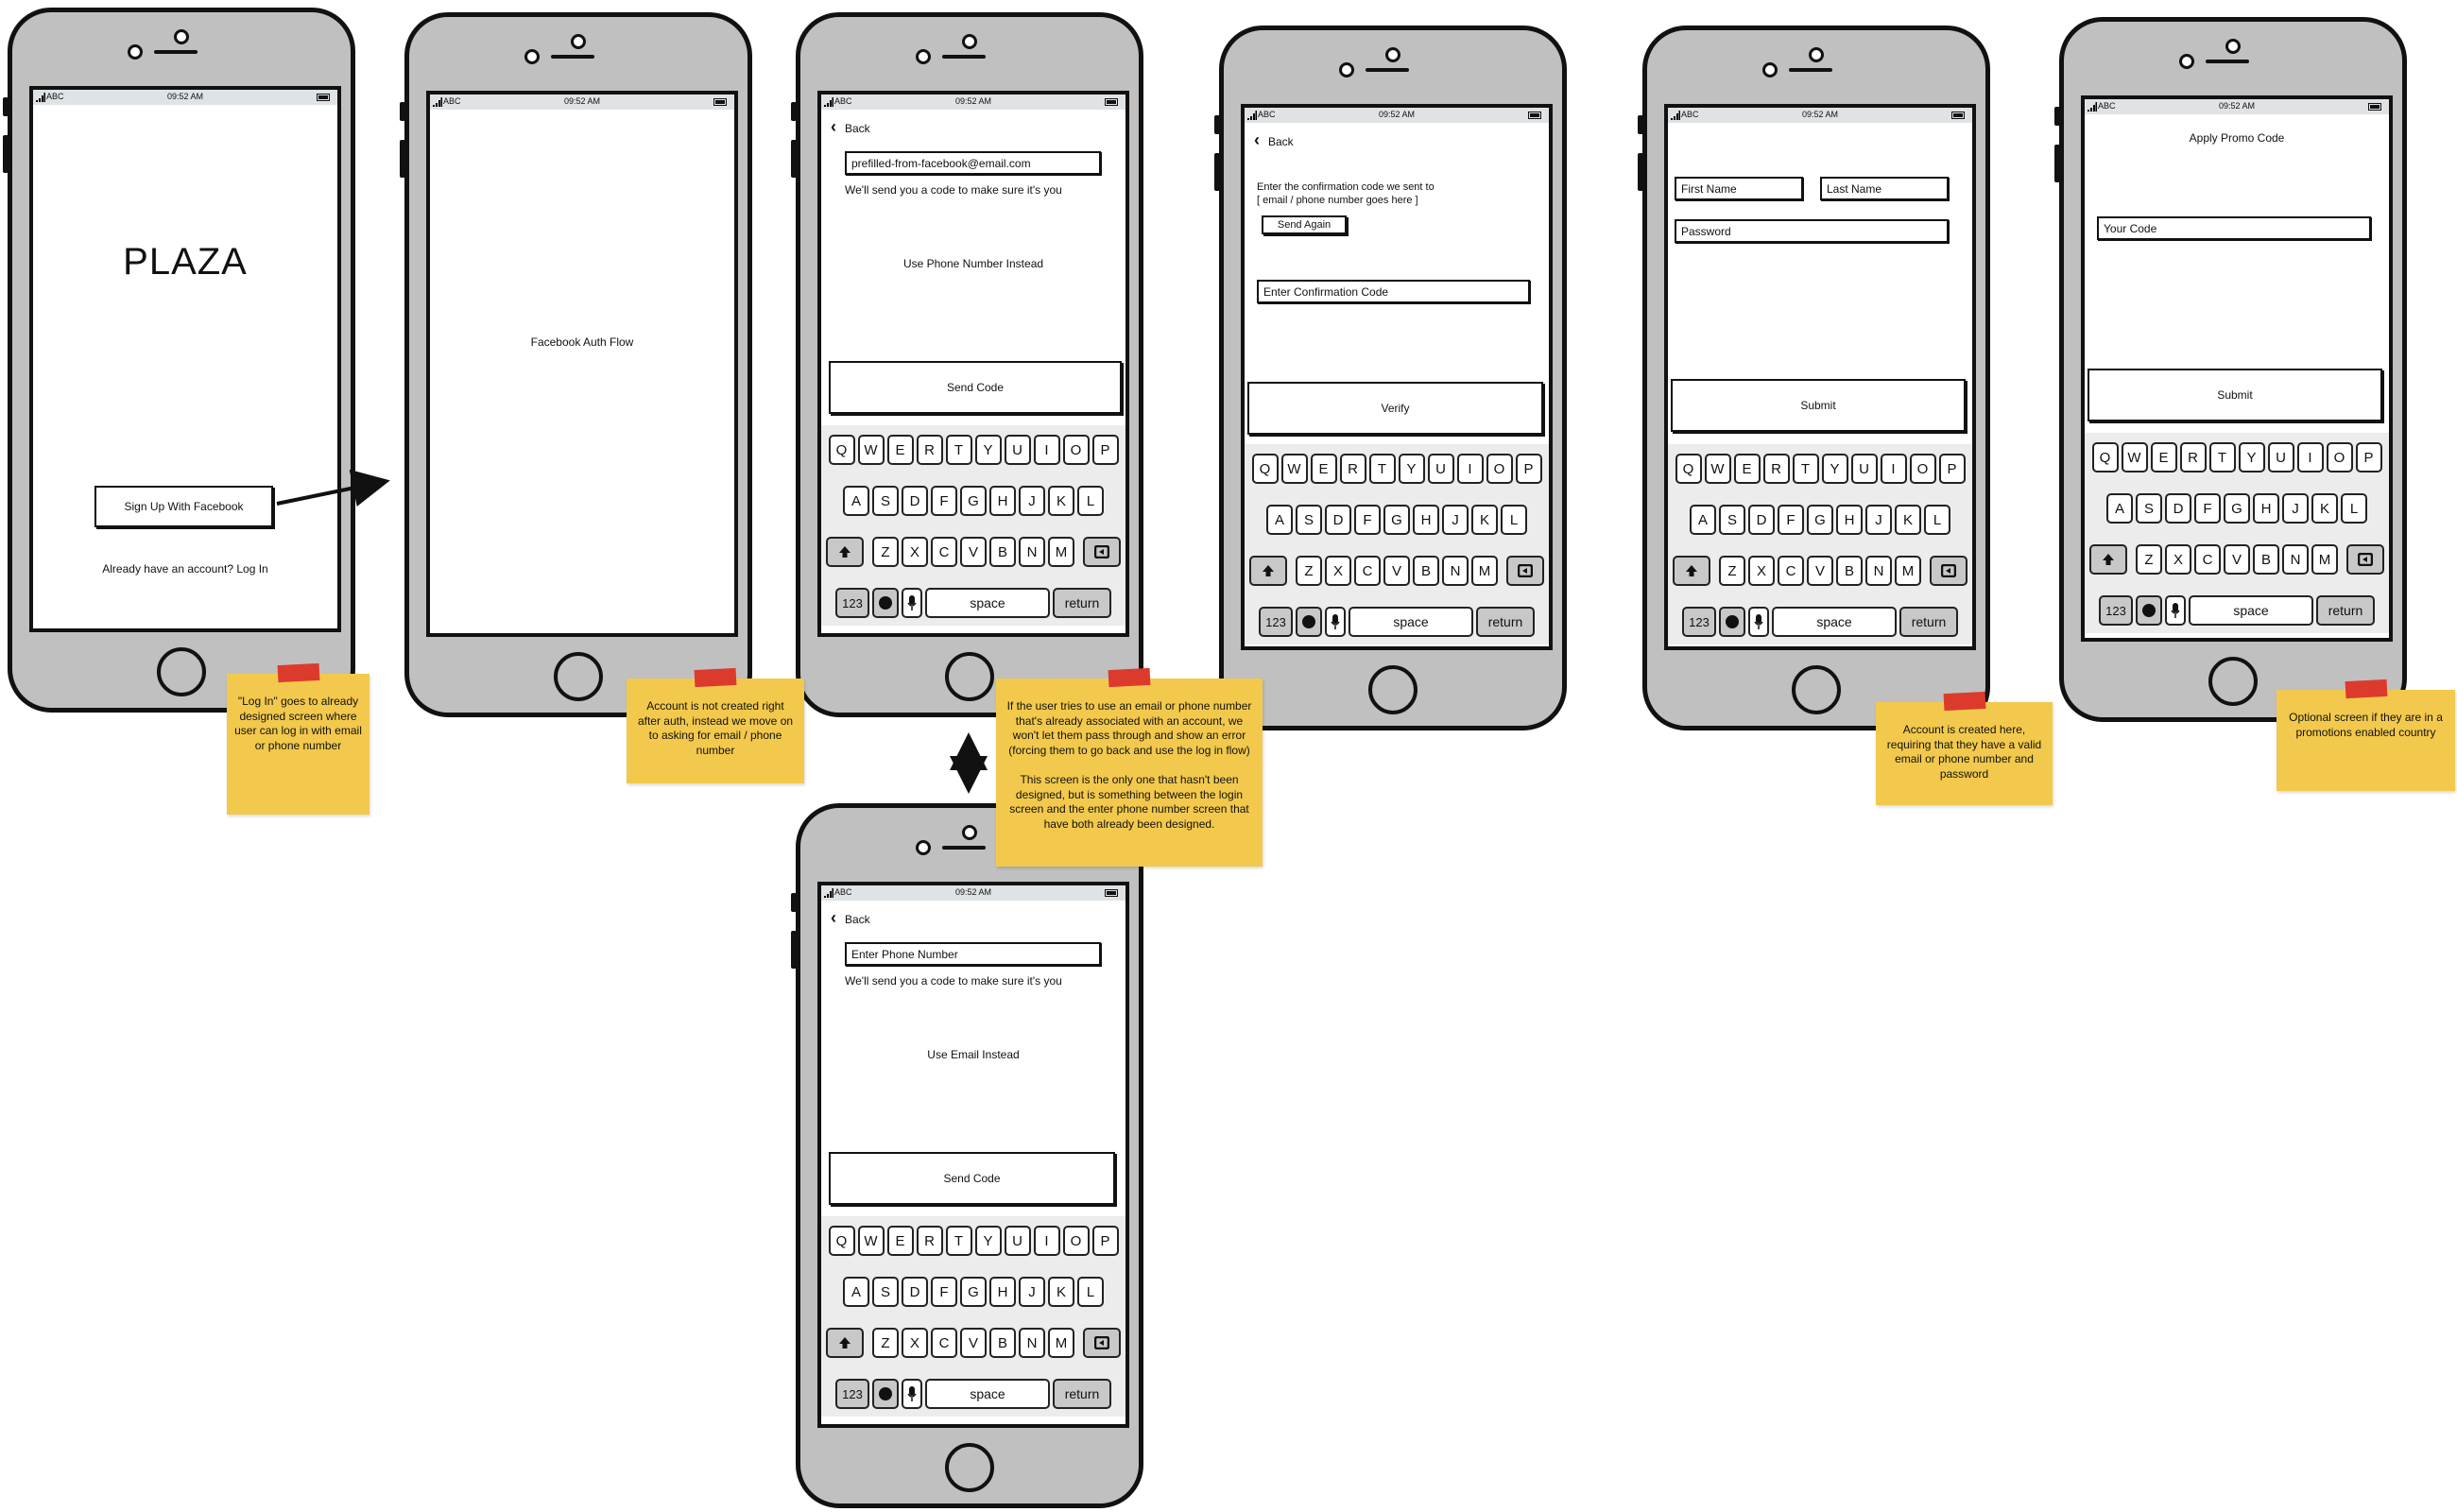 The image size is (2457, 1512). I want to click on flow-arrows, so click(632, 631).